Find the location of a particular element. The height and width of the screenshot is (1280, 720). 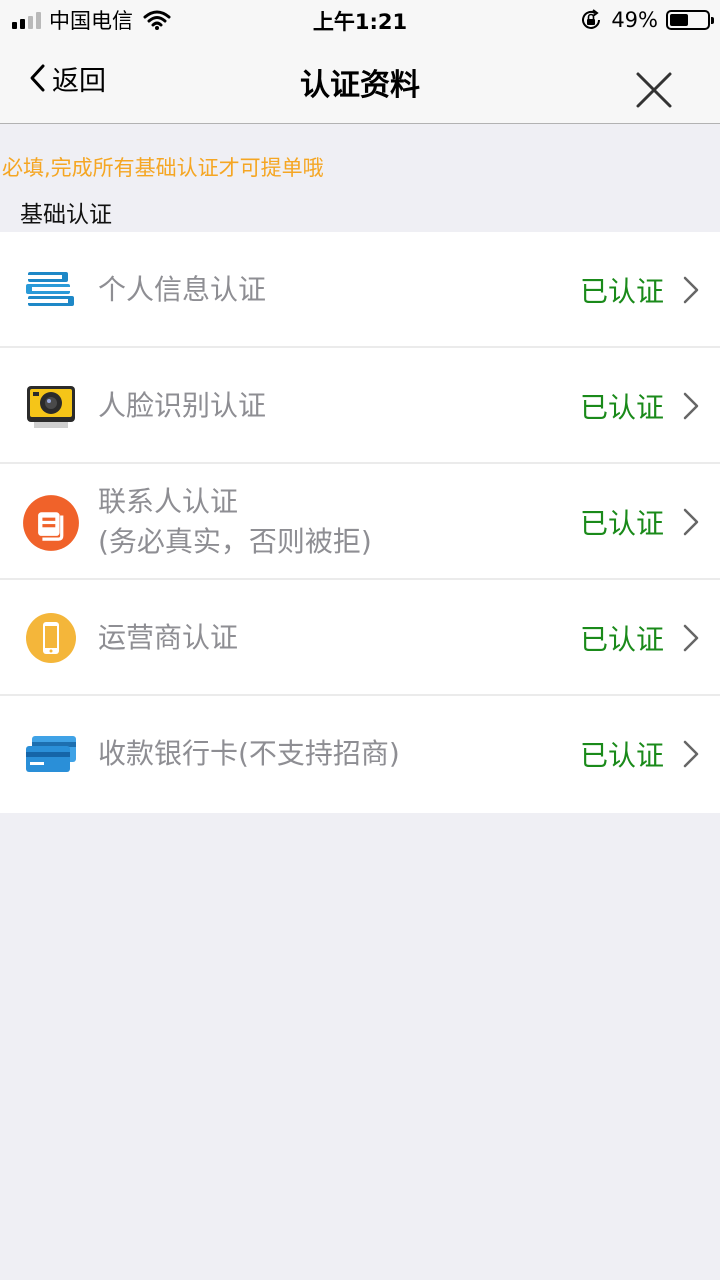

item-label-group: 个人信息认证 is located at coordinates (182, 290).